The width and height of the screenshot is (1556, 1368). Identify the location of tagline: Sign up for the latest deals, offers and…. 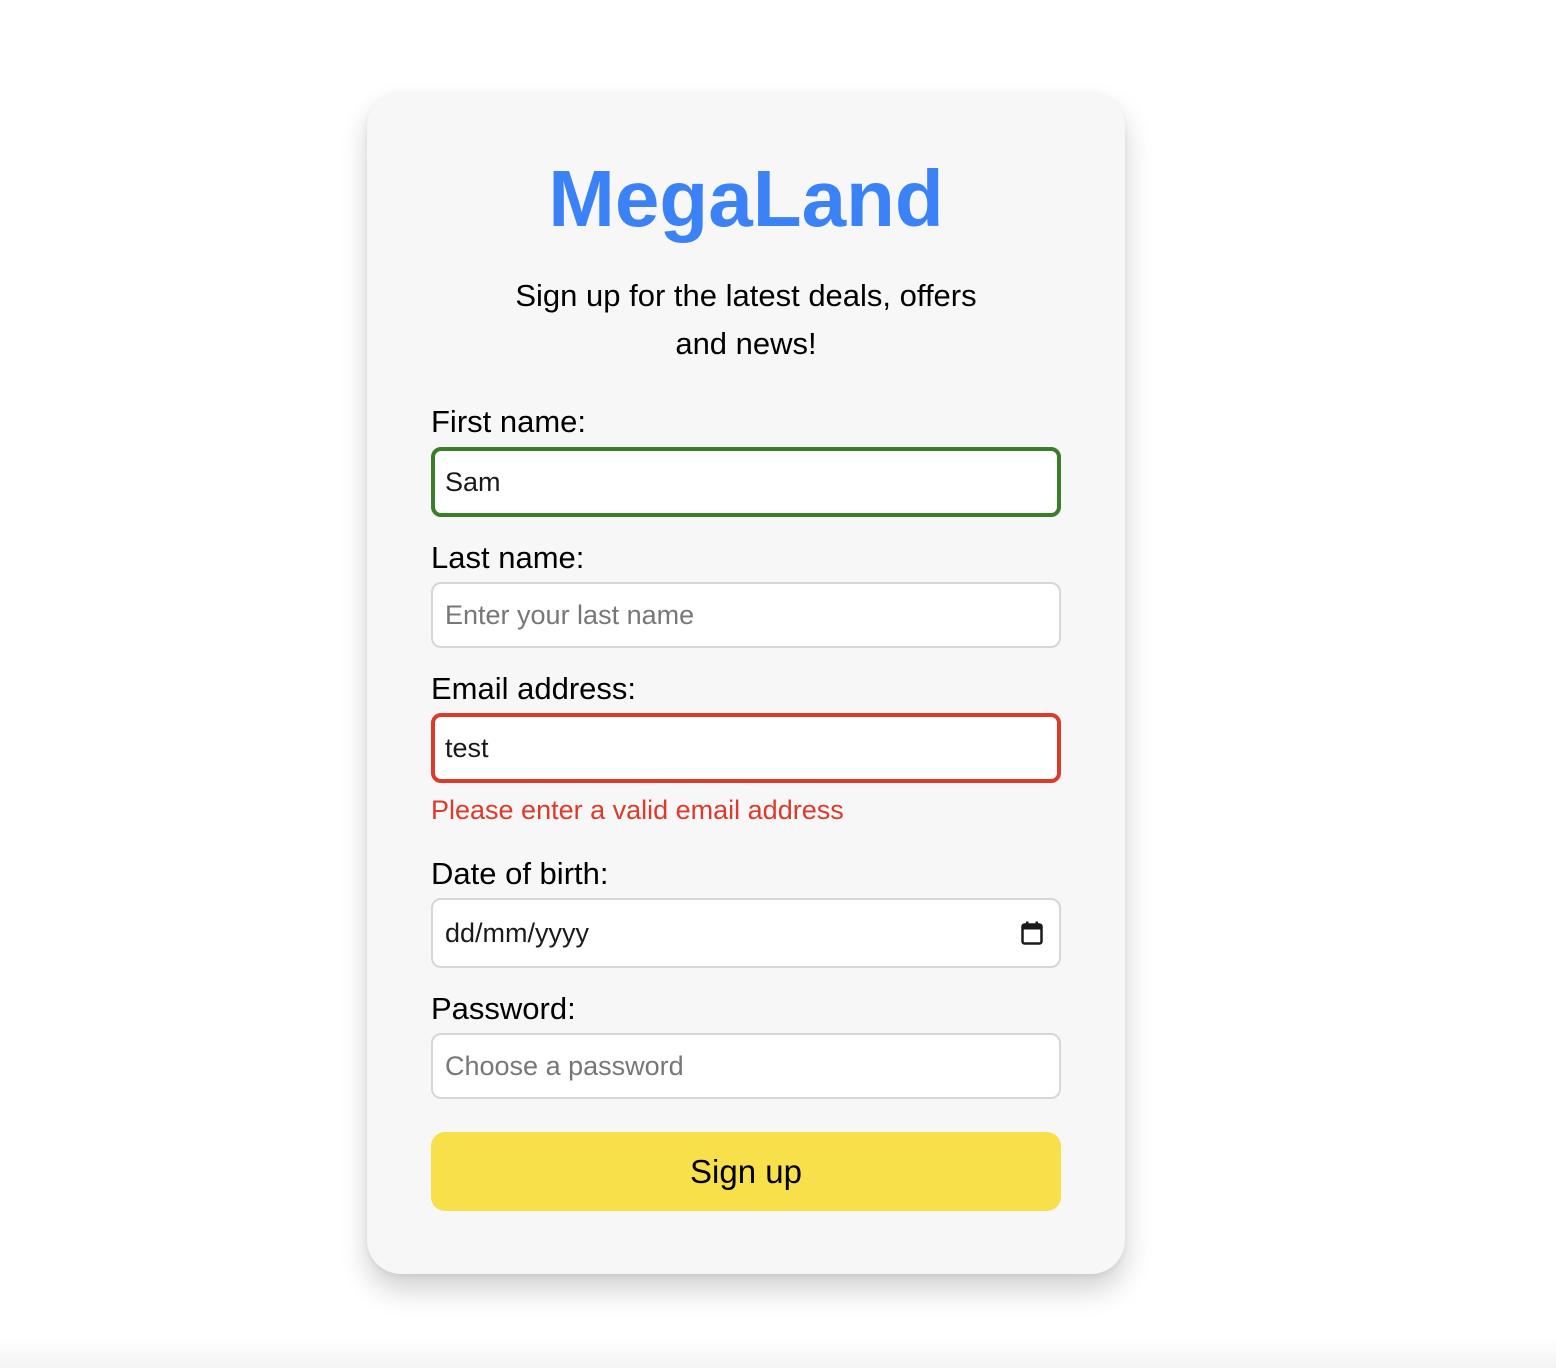
(746, 319).